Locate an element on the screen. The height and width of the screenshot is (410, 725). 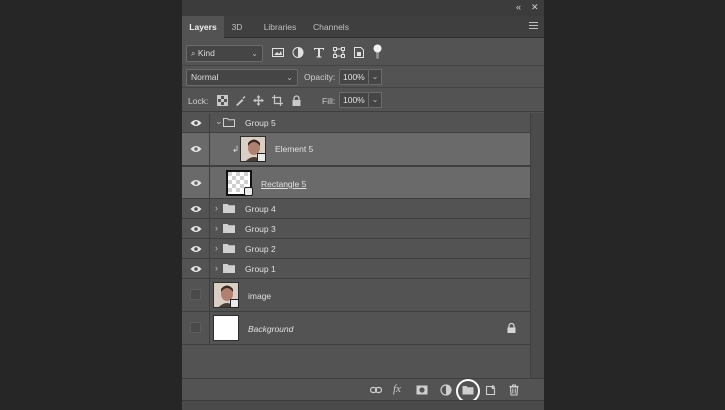
smart-object-filter-icon is located at coordinates (359, 52).